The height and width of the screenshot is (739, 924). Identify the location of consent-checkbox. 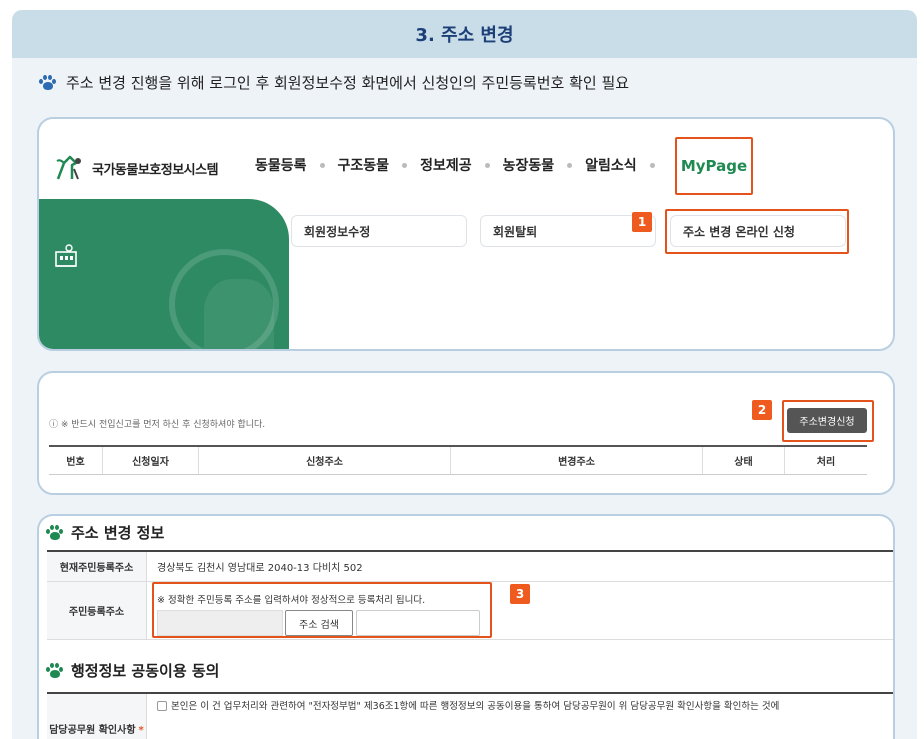
(162, 706).